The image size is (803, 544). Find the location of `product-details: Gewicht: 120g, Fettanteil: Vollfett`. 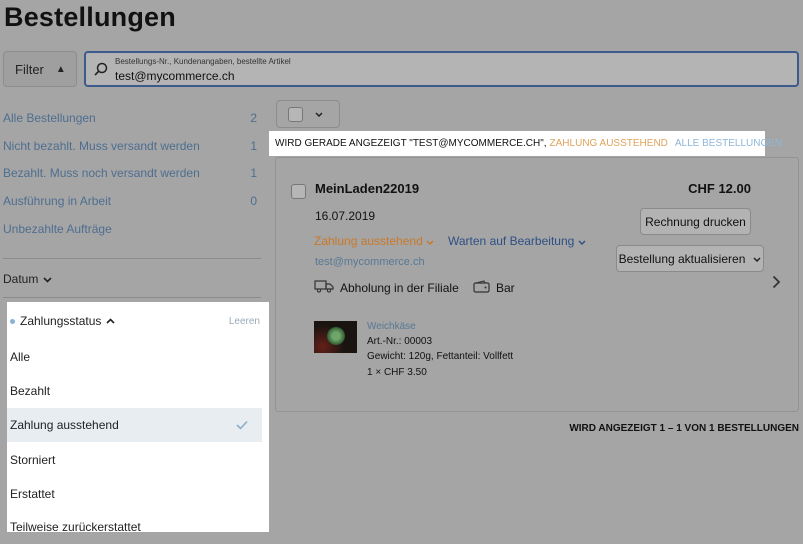

product-details: Gewicht: 120g, Fettanteil: Vollfett is located at coordinates (440, 356).